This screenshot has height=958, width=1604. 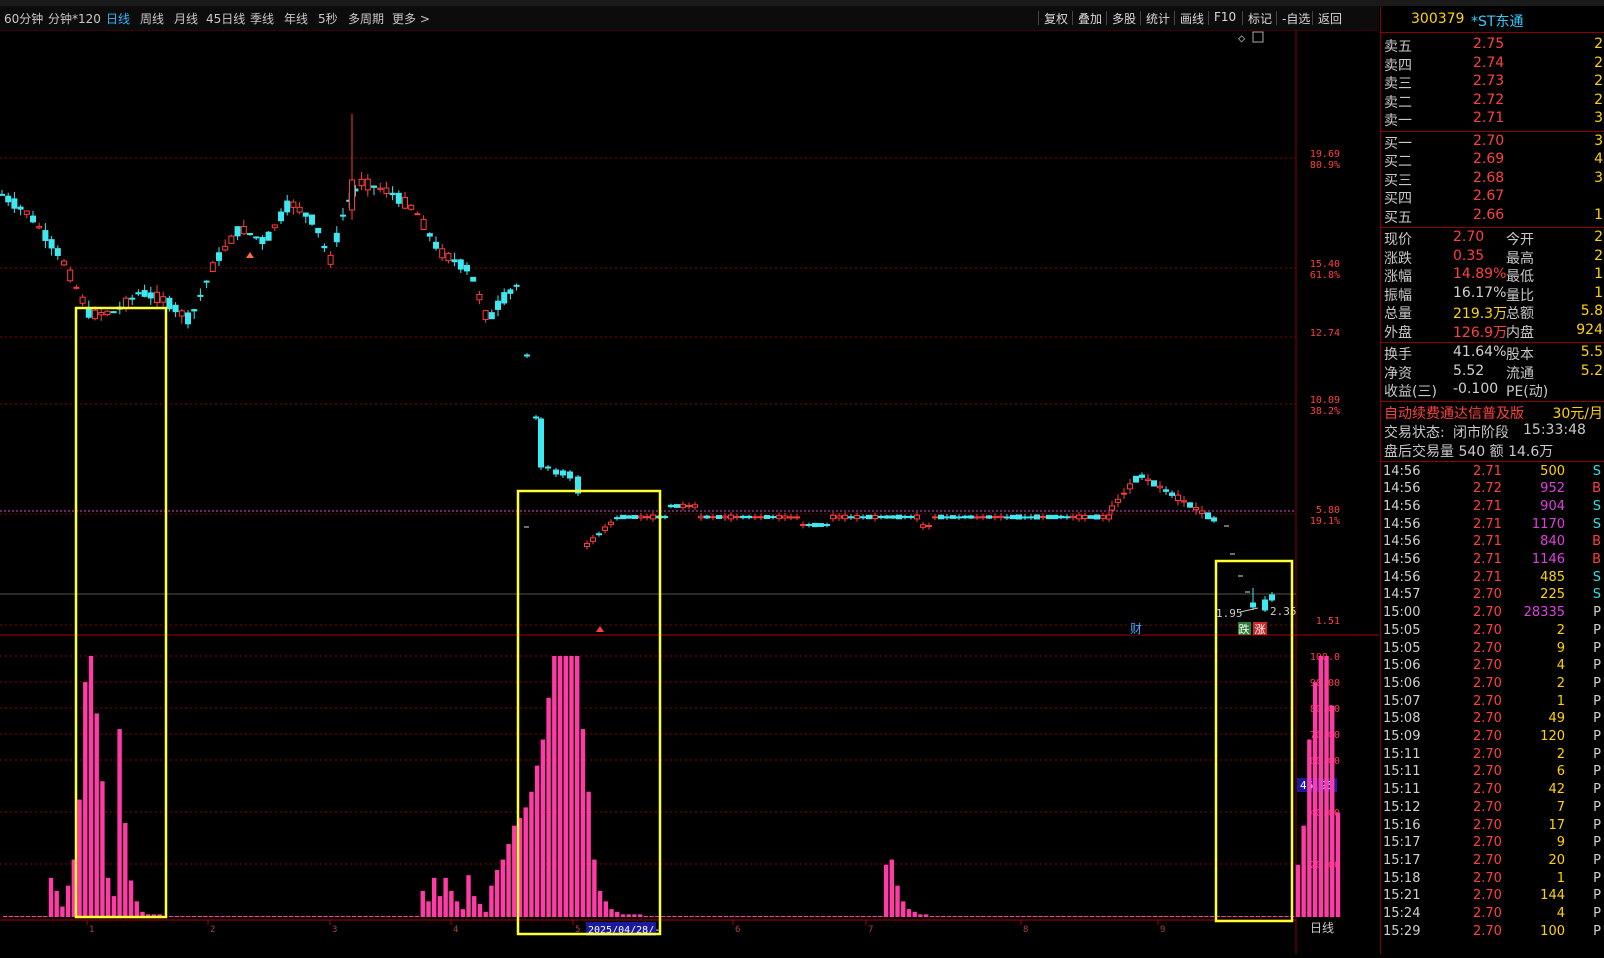 What do you see at coordinates (1225, 17) in the screenshot?
I see `toolbar-button: F10` at bounding box center [1225, 17].